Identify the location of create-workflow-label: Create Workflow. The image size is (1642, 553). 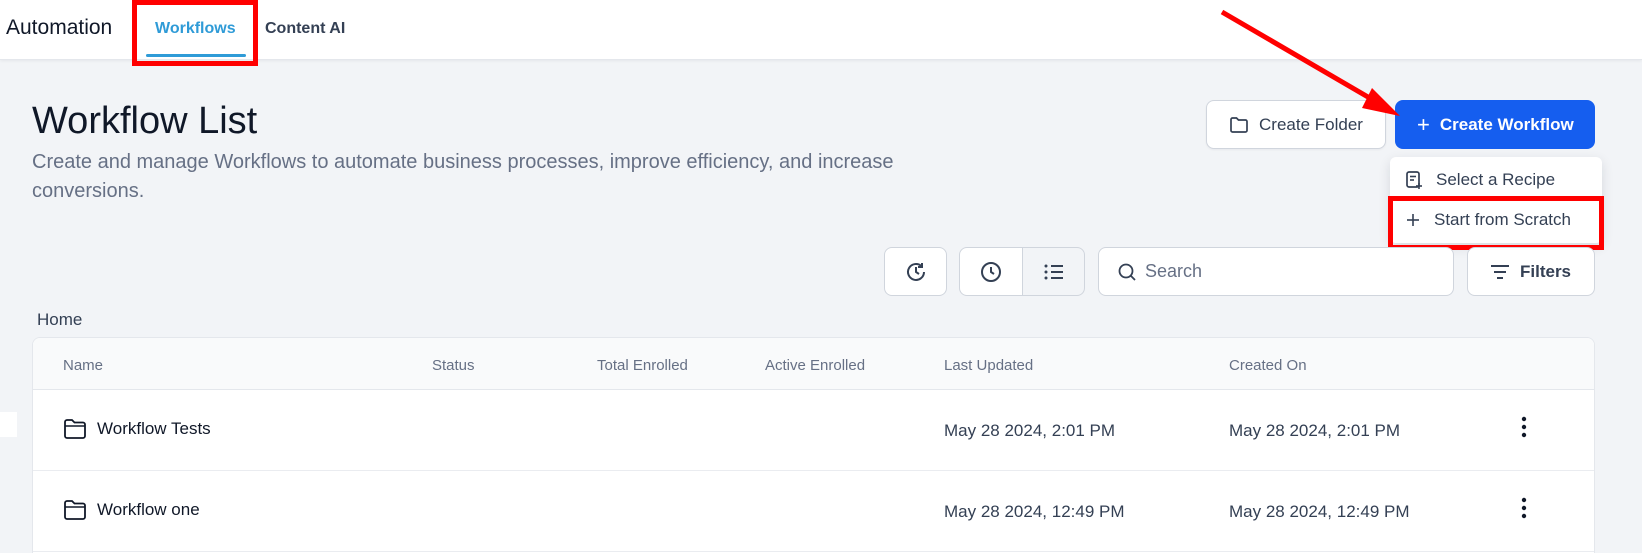
(1506, 124).